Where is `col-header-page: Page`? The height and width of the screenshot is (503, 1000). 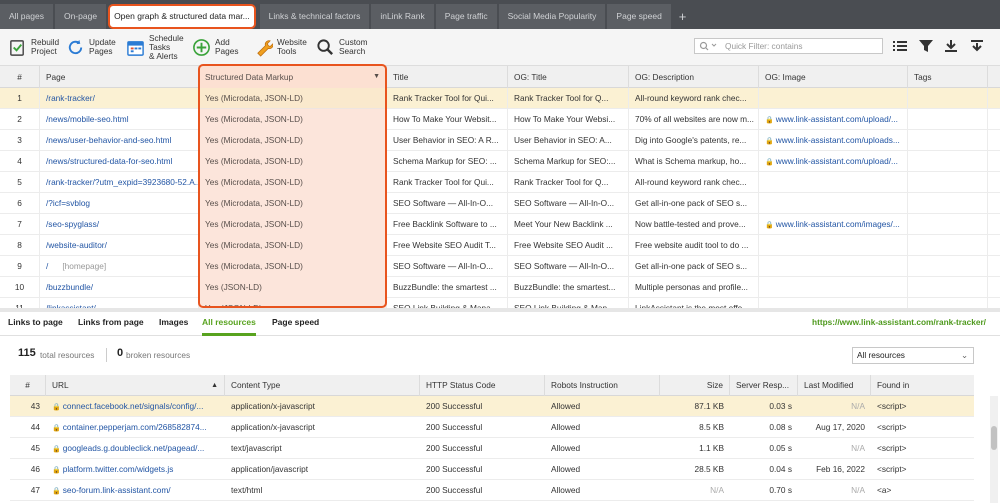 col-header-page: Page is located at coordinates (119, 77).